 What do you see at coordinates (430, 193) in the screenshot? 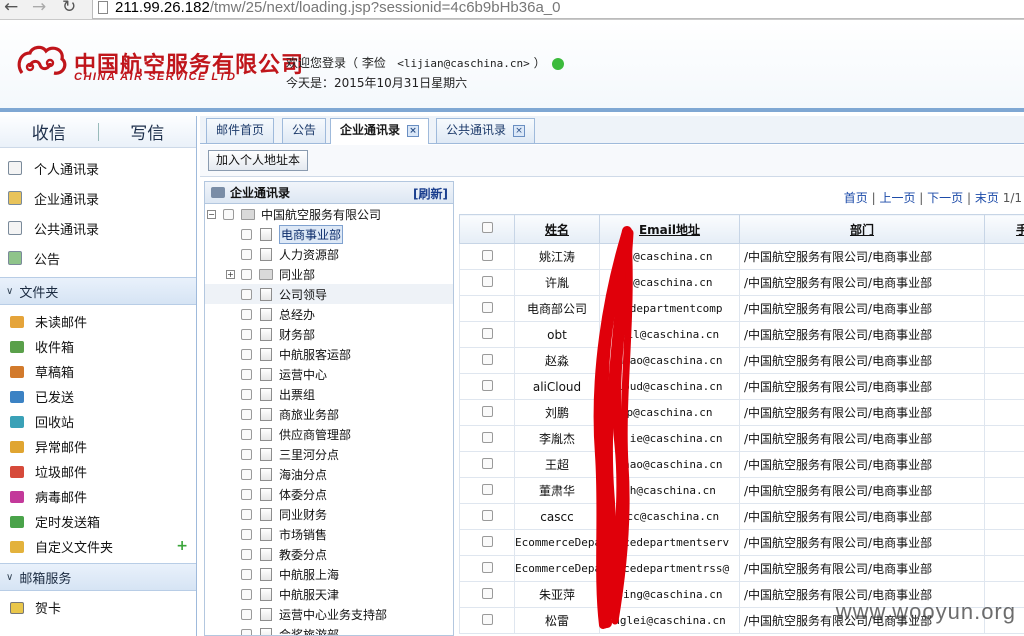
I see `refresh-link: [刷新]` at bounding box center [430, 193].